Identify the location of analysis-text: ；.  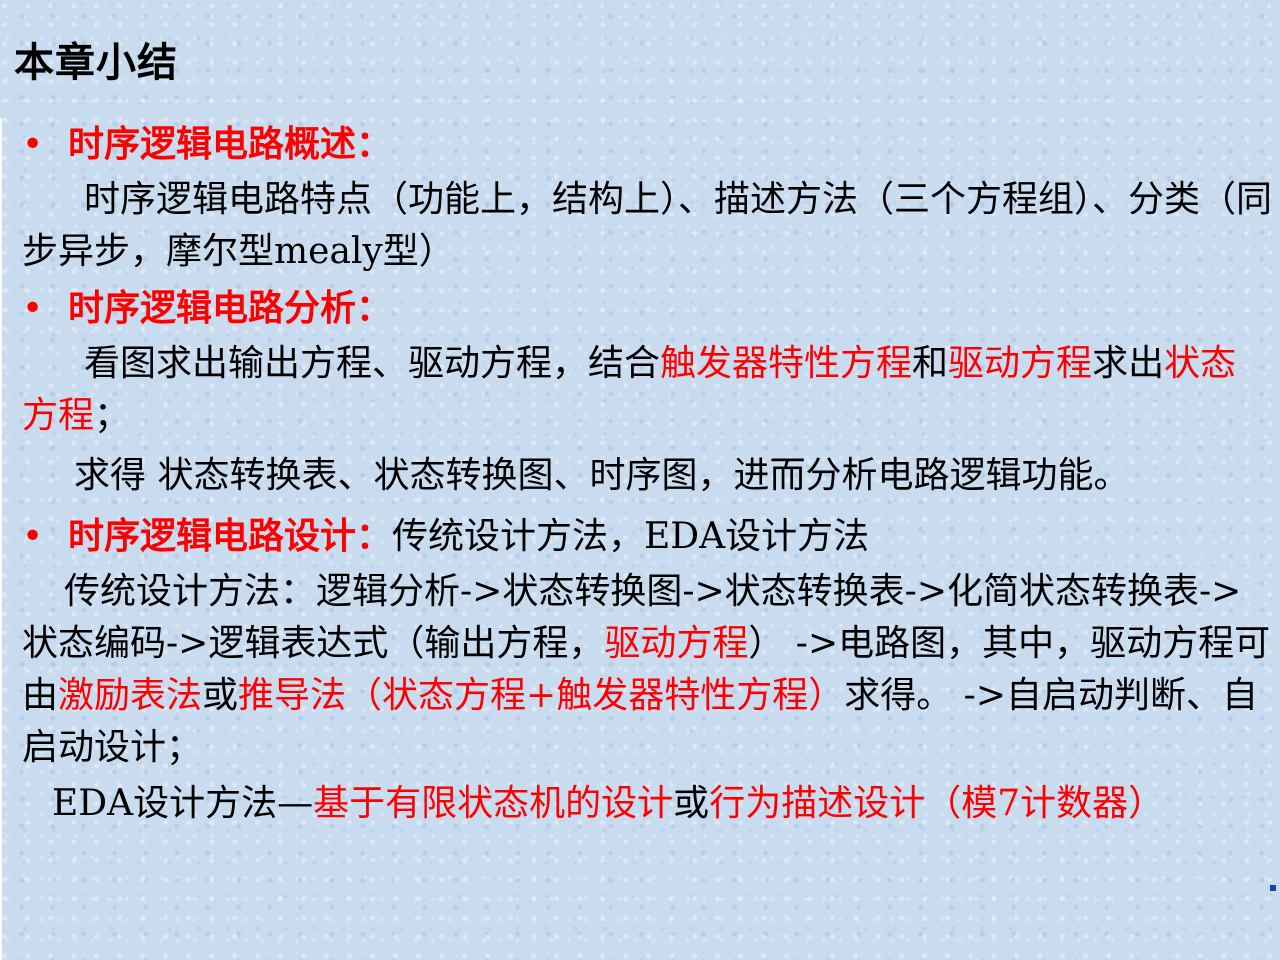
(112, 415).